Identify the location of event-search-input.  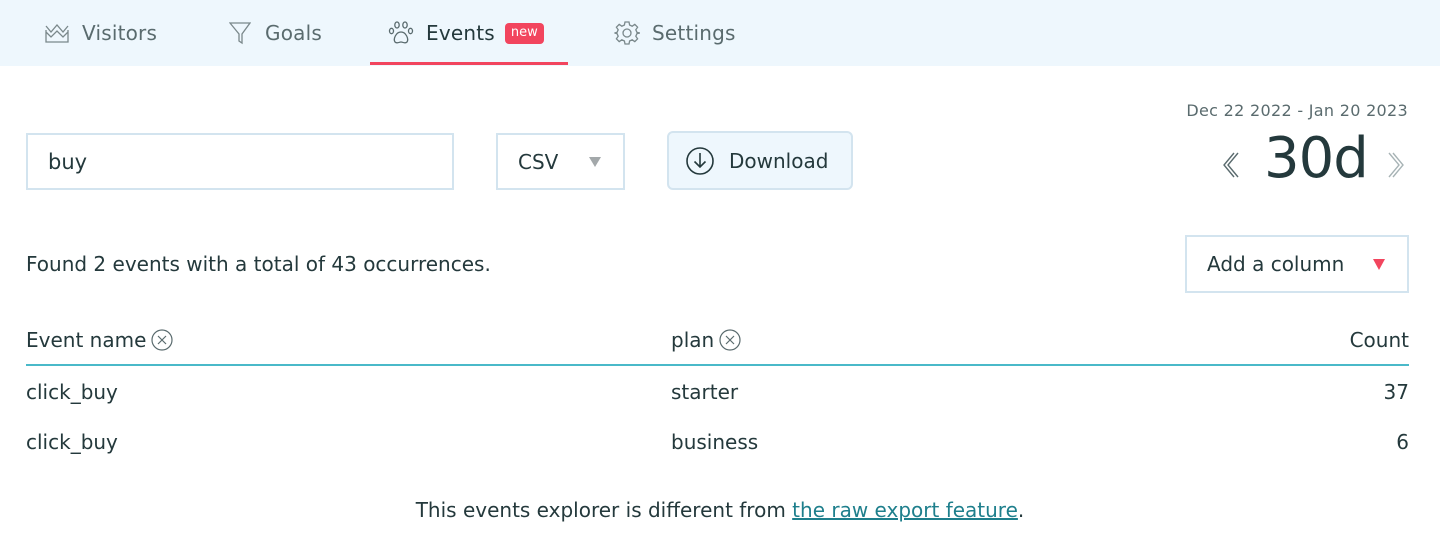
(240, 161).